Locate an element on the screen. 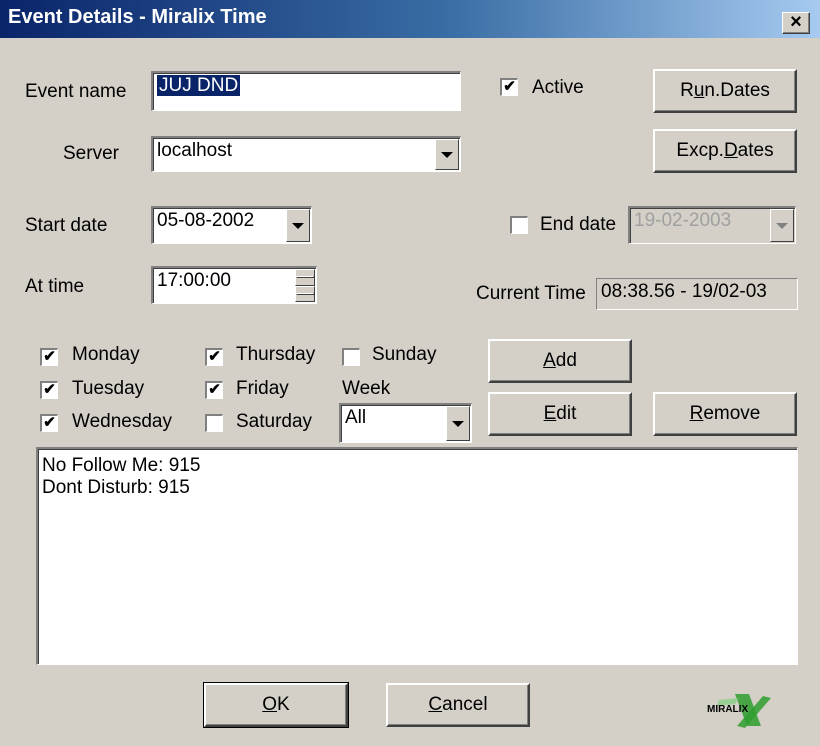 The height and width of the screenshot is (746, 820). start-date-picker: 05-08-2002 is located at coordinates (231, 225).